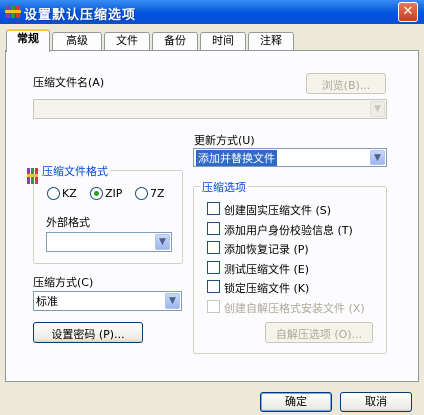 This screenshot has height=415, width=424. I want to click on winrar-app-icon, so click(13, 12).